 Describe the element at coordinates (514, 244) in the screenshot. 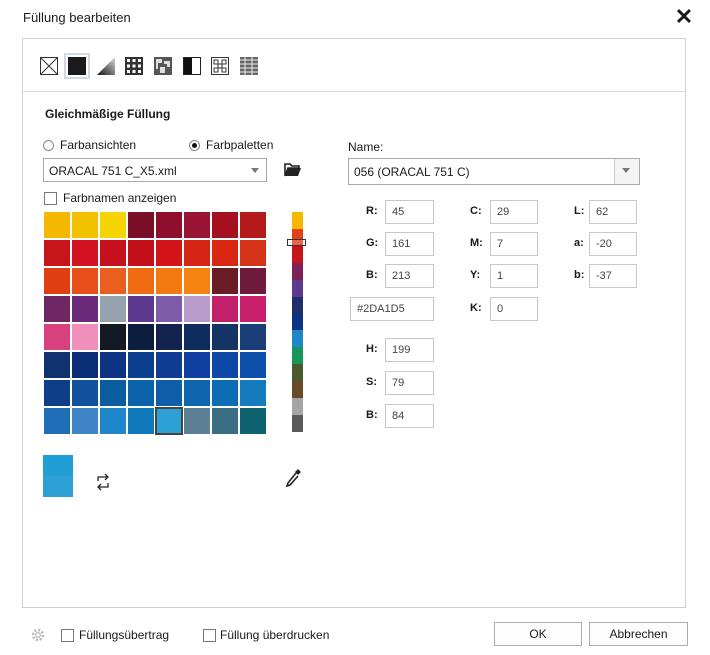

I see `m-field: 7` at that location.